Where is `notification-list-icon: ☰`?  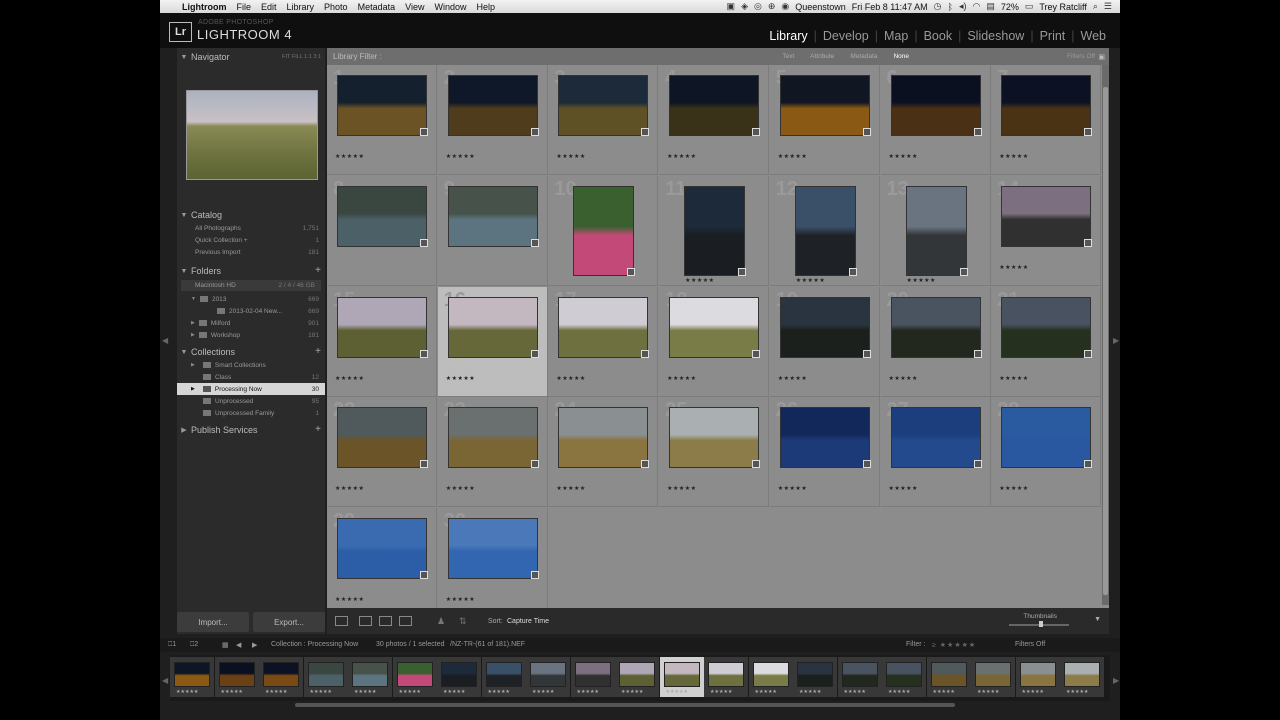
notification-list-icon: ☰ is located at coordinates (1108, 6).